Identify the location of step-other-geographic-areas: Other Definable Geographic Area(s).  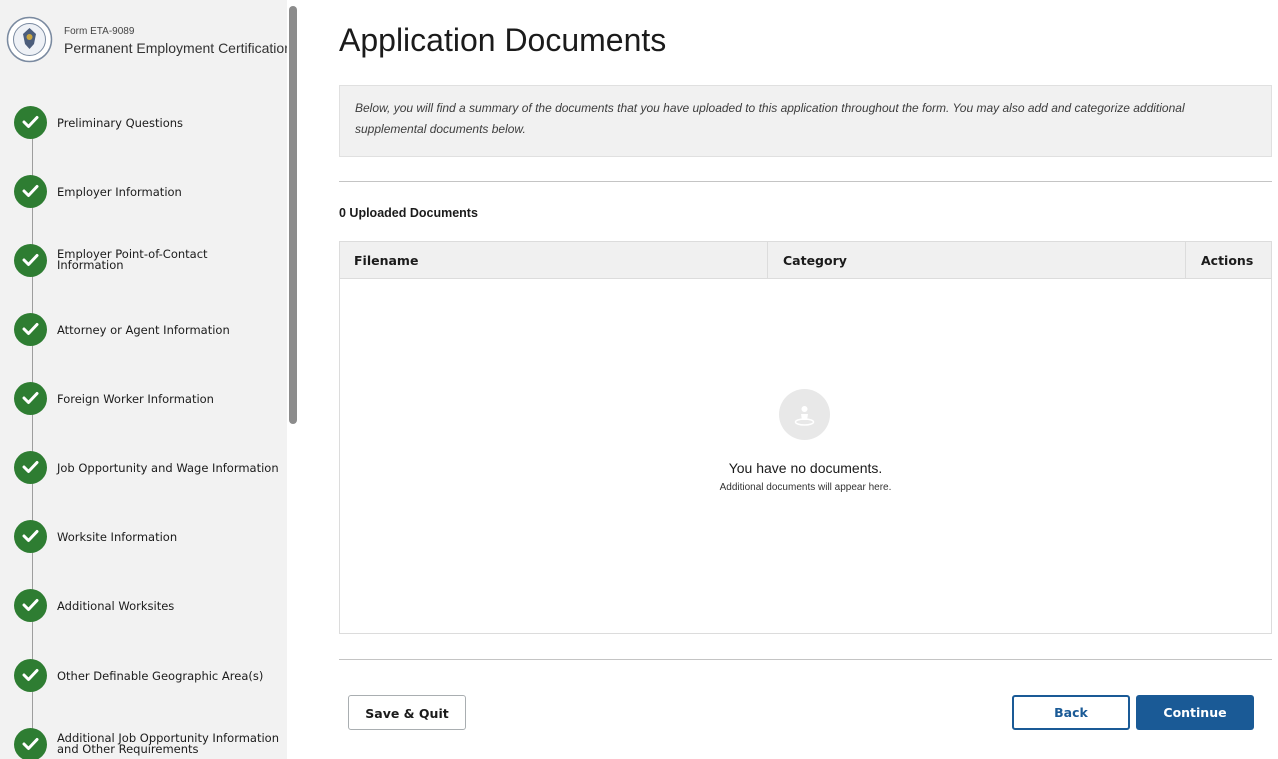
(149, 679).